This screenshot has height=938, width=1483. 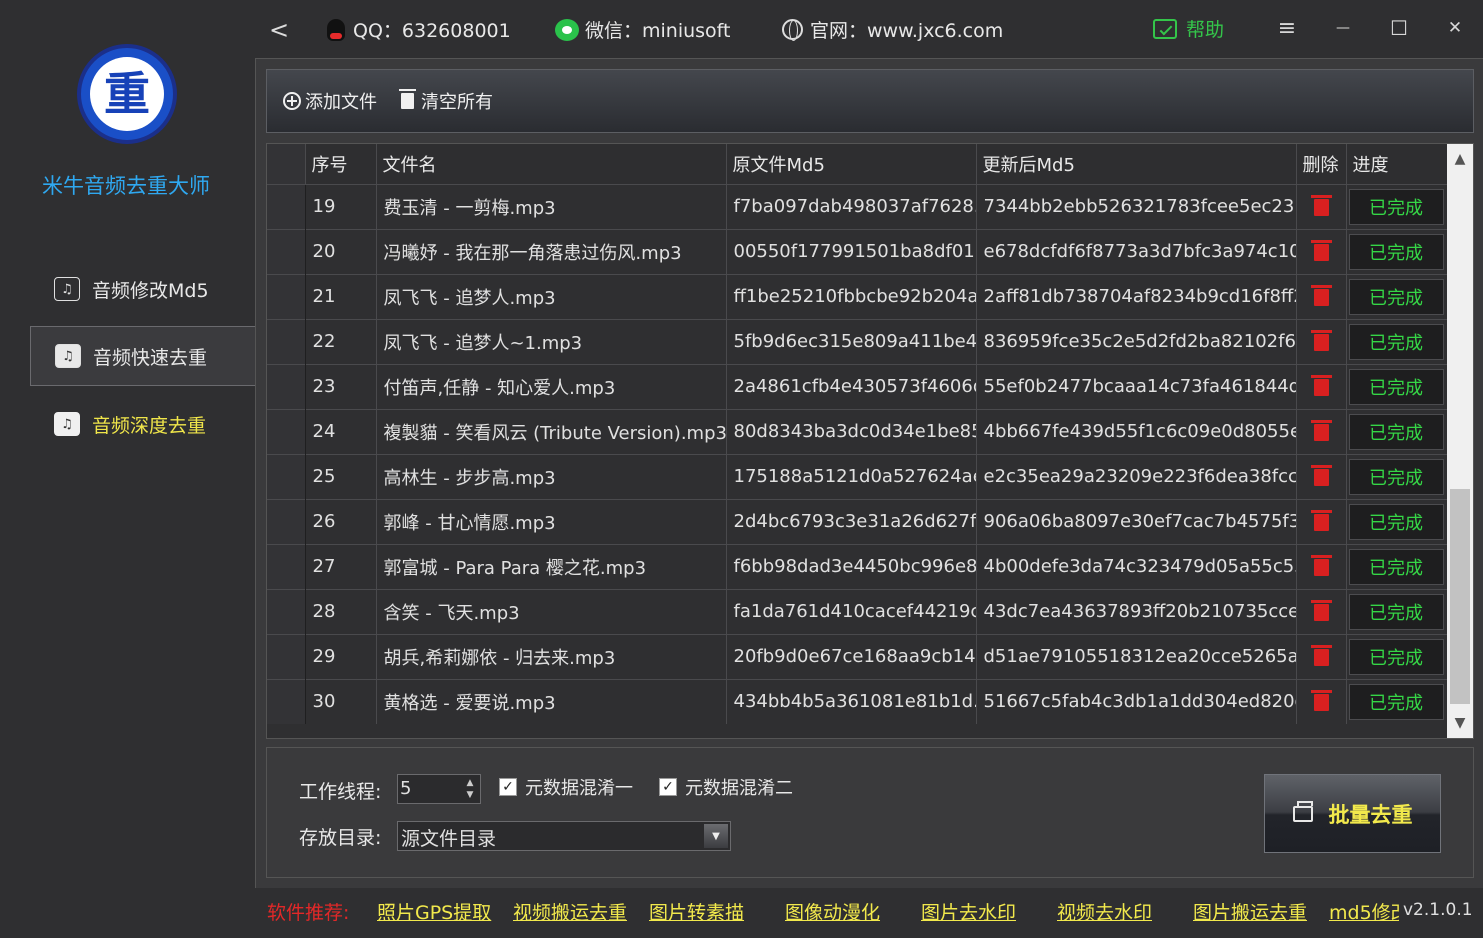 I want to click on meta-obfuscate-1-checkbox: ✓ 元数据混淆一, so click(x=566, y=787).